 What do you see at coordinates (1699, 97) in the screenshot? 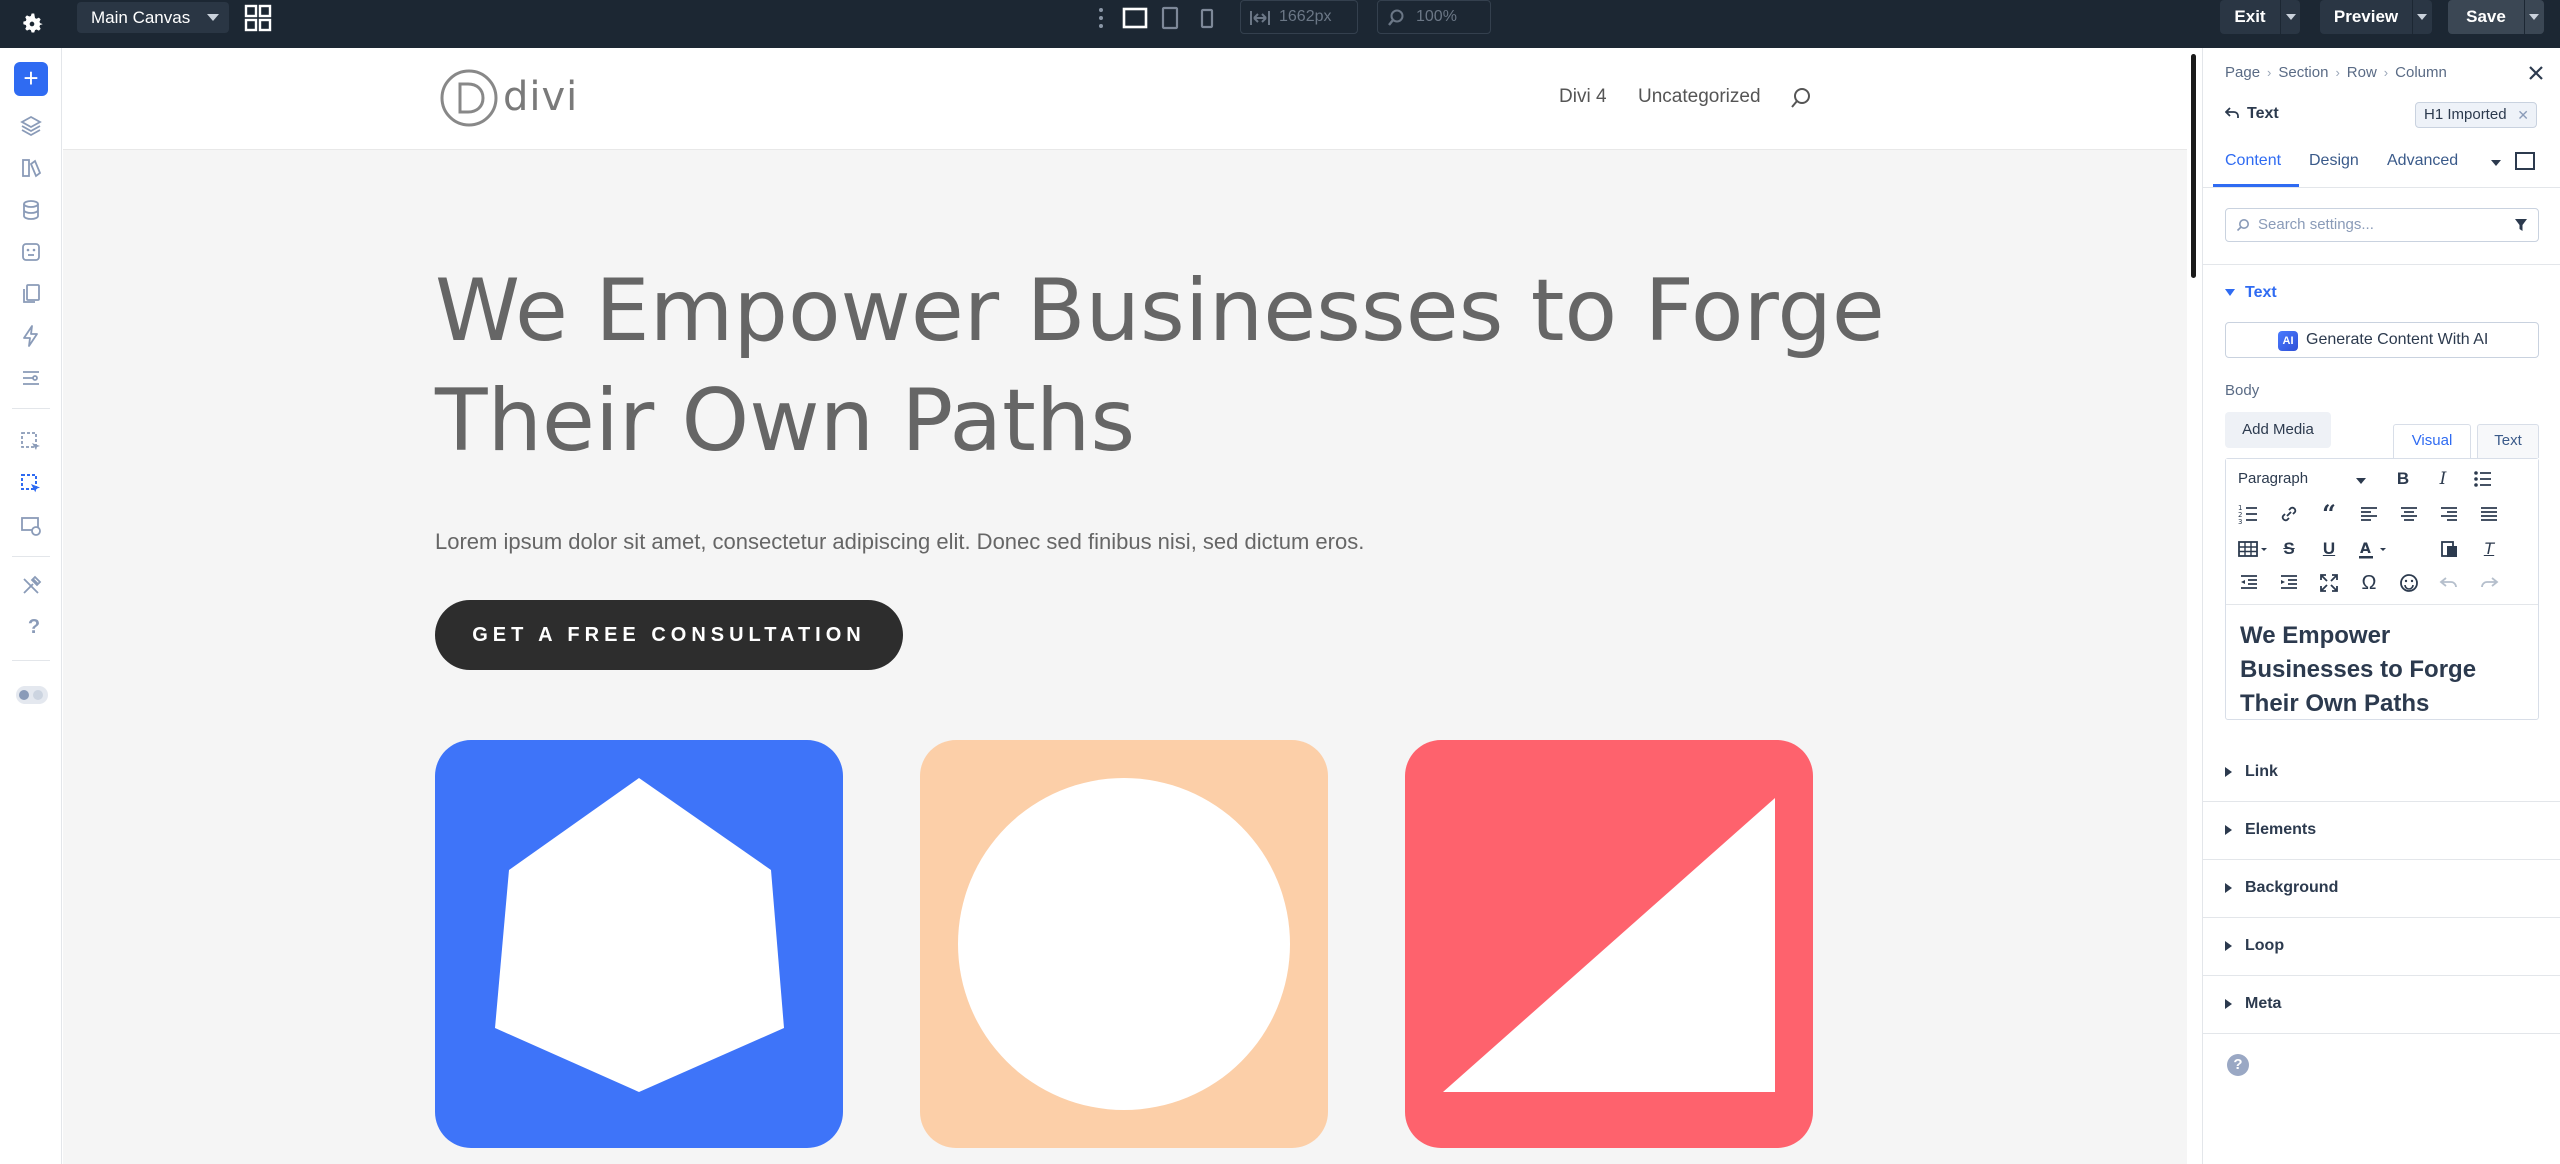
I see `nav-link-uncategorized: Uncategorized` at bounding box center [1699, 97].